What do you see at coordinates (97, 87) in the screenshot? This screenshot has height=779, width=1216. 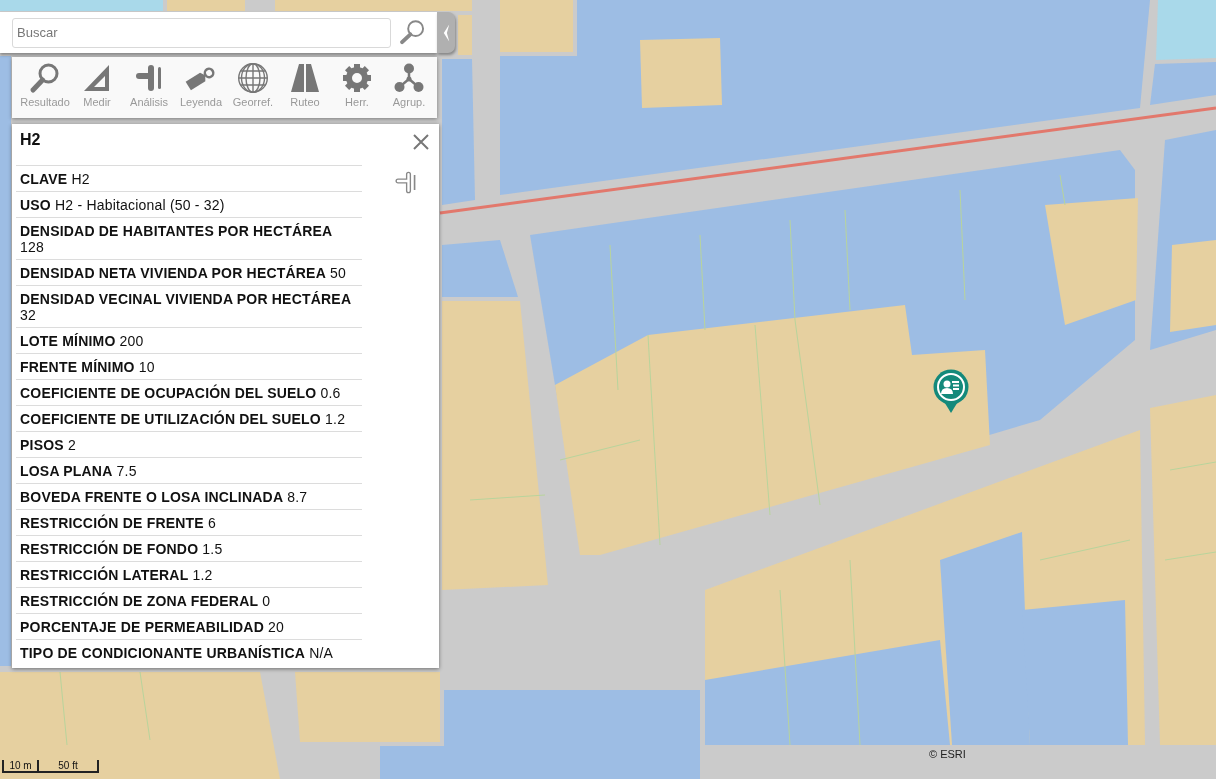 I see `toolbar-button: Medir` at bounding box center [97, 87].